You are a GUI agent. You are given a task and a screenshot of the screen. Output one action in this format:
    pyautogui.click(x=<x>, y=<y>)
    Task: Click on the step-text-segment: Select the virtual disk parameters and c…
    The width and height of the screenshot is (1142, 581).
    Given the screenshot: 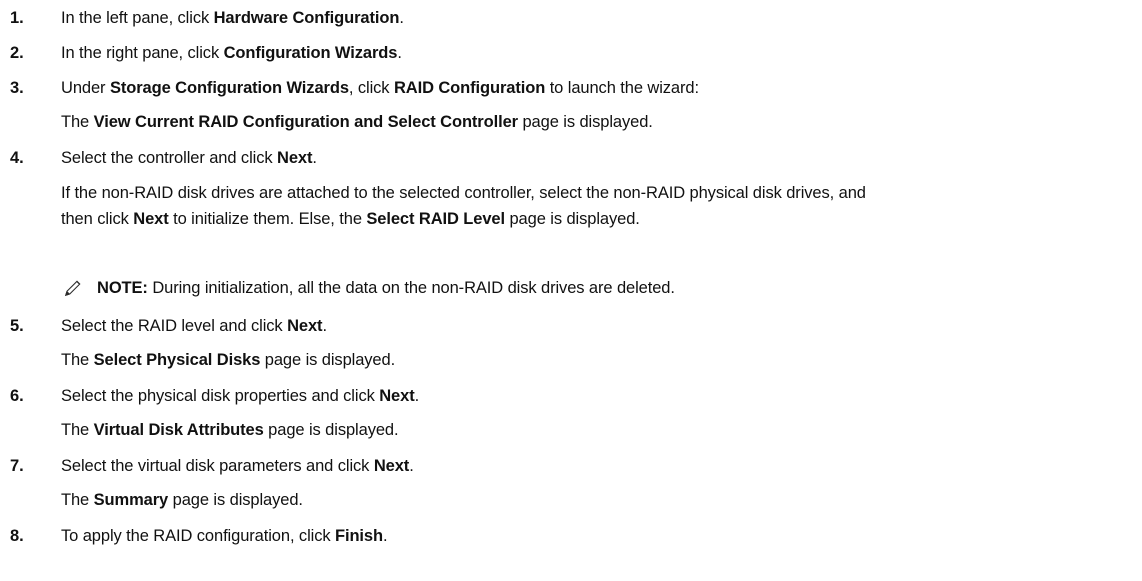 What is the action you would take?
    pyautogui.click(x=217, y=466)
    